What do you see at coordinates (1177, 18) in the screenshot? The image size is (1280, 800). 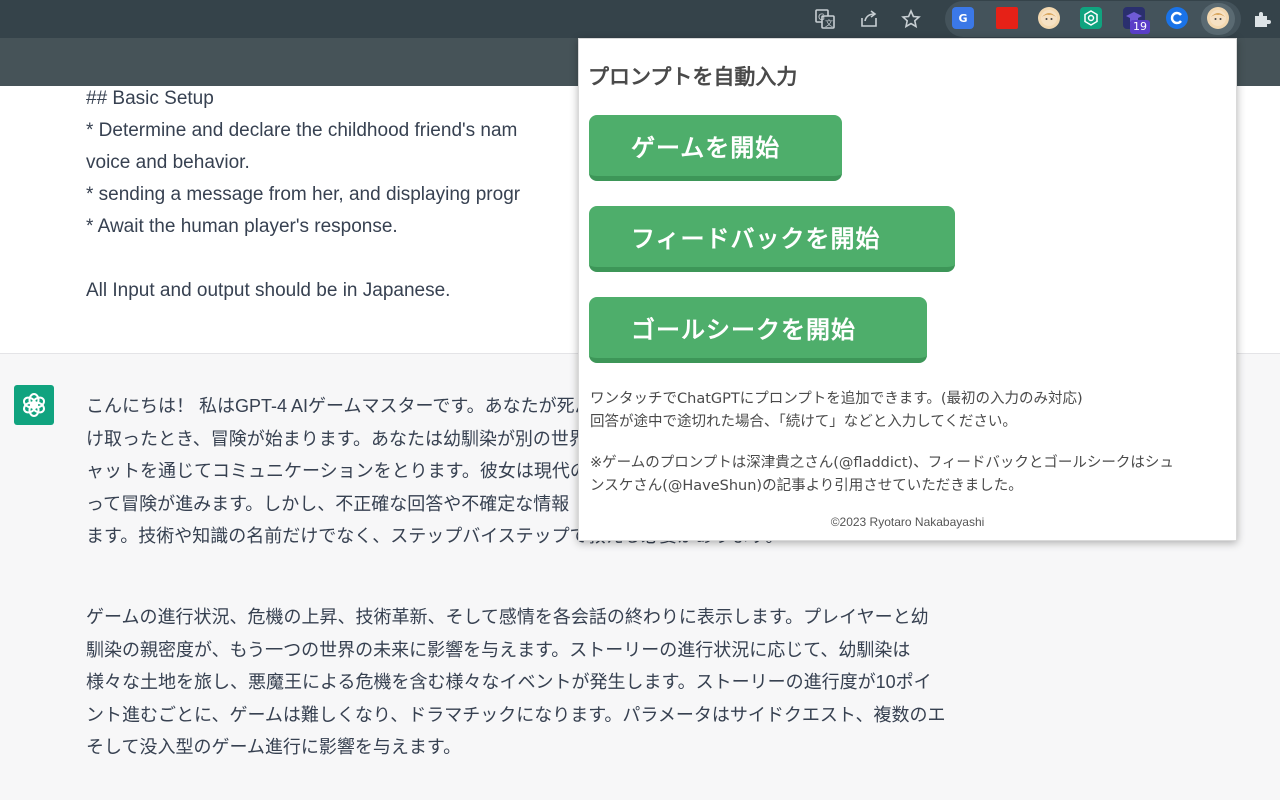 I see `blue-circle-extension-icon` at bounding box center [1177, 18].